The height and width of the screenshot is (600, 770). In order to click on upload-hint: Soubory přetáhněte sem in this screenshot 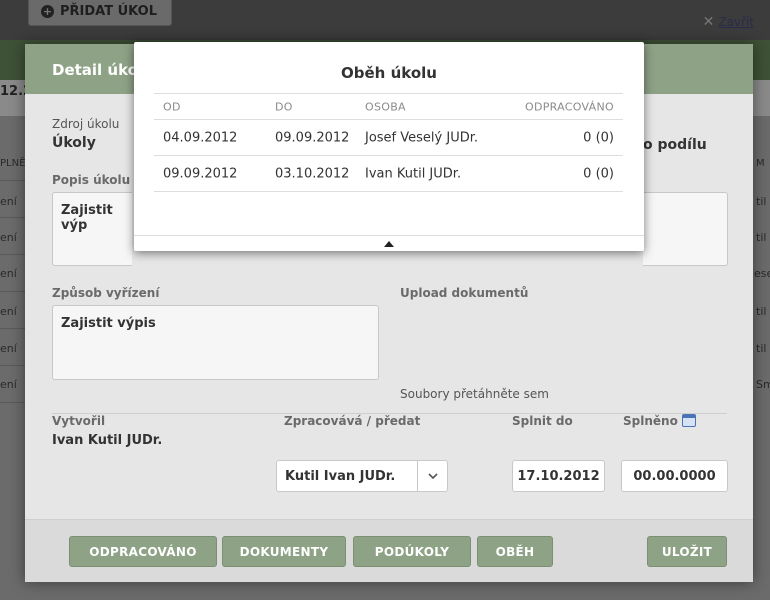, I will do `click(474, 394)`.